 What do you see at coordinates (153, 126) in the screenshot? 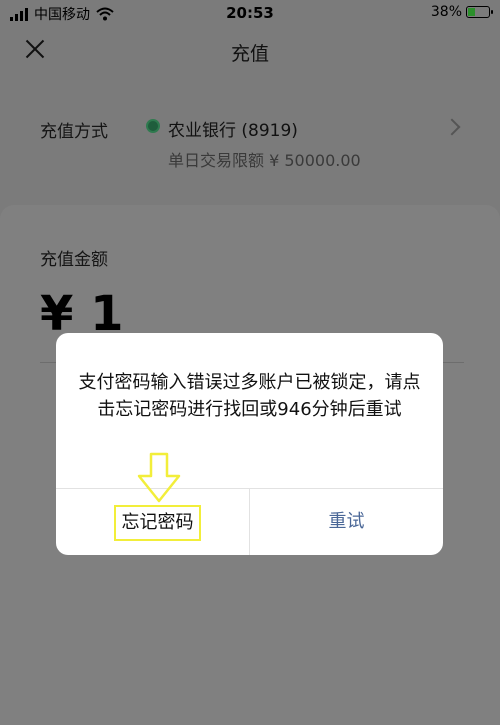
I see `abc-bank-icon` at bounding box center [153, 126].